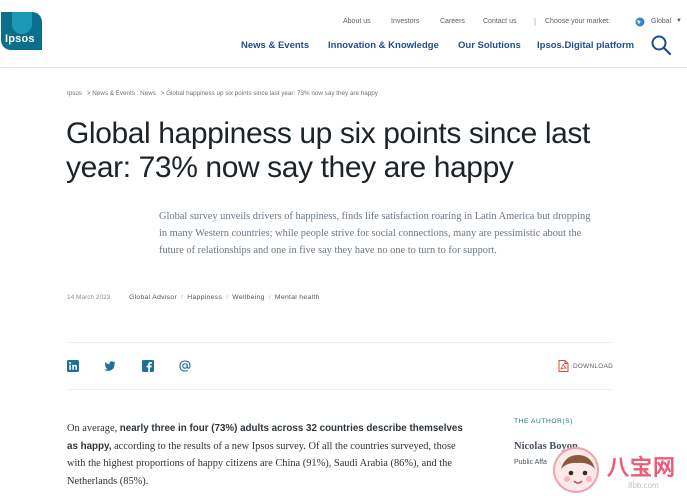  Describe the element at coordinates (530, 462) in the screenshot. I see `author-role: Public Affa` at that location.